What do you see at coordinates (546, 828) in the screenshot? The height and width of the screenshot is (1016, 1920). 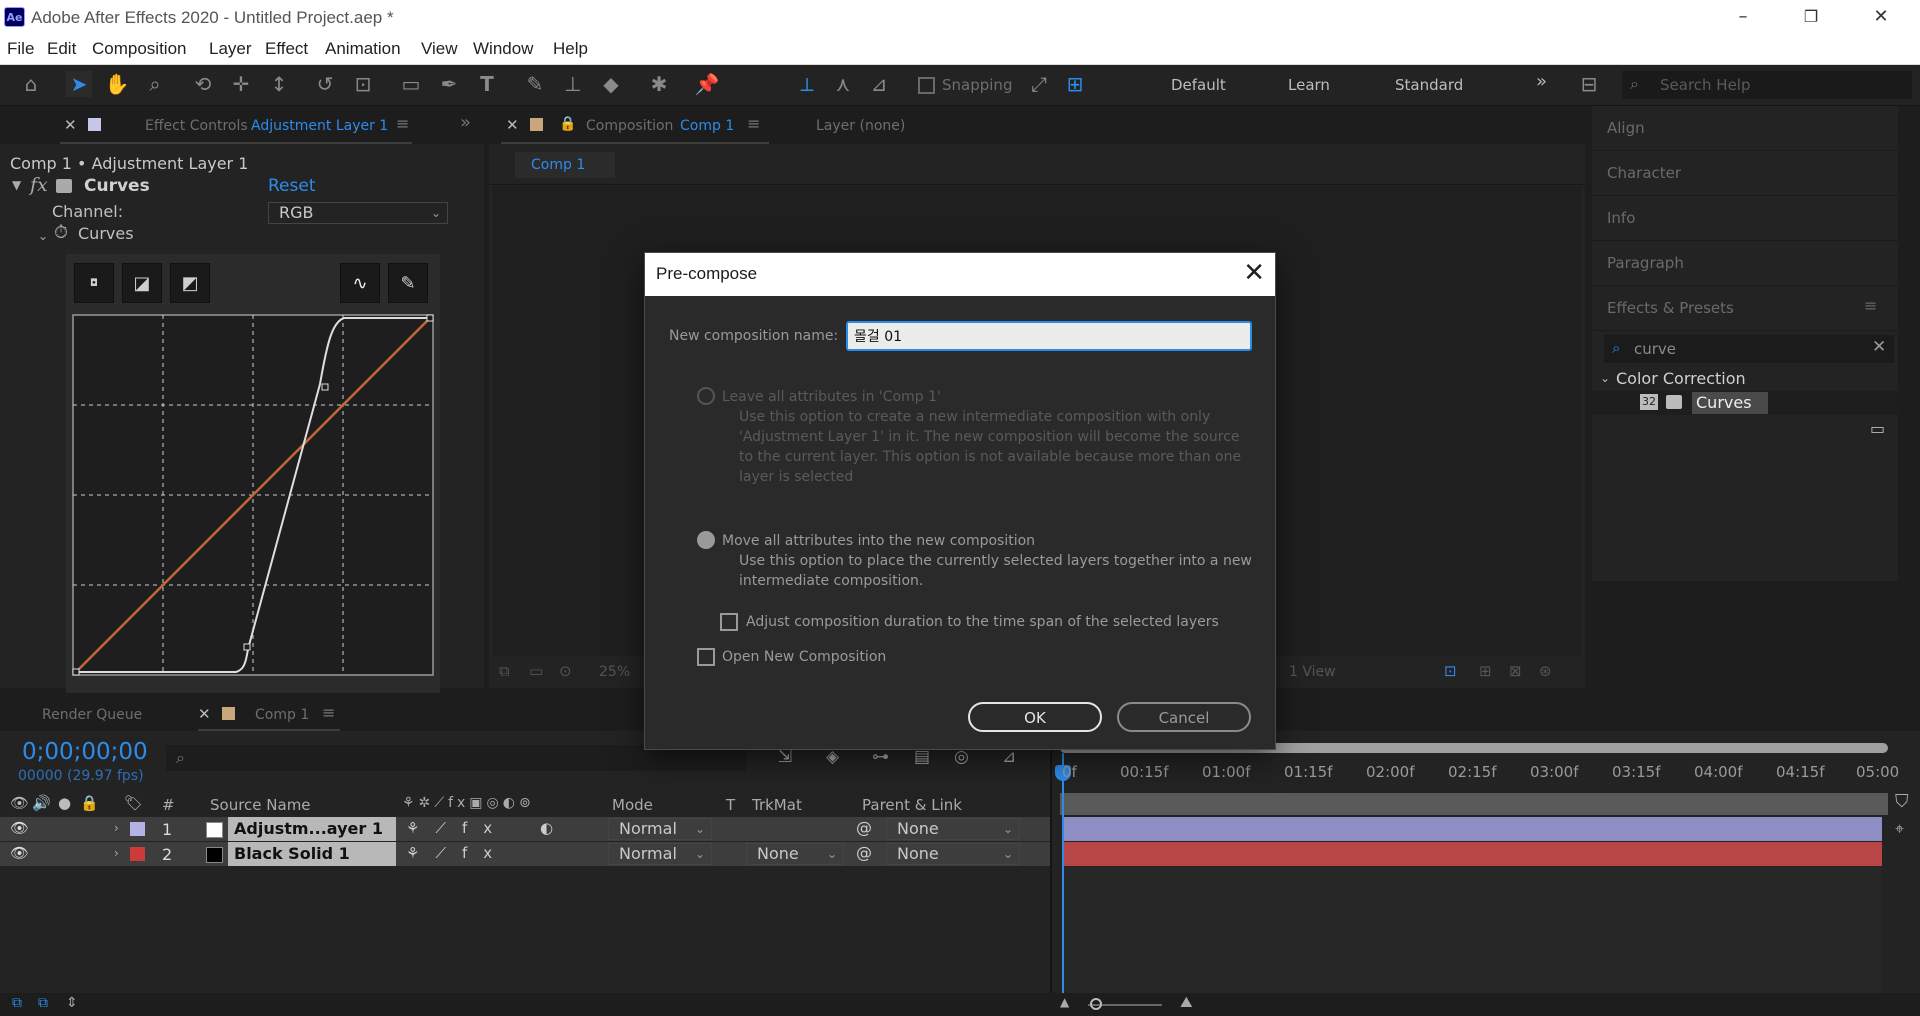 I see `adjustment-layer-icon: ◐` at bounding box center [546, 828].